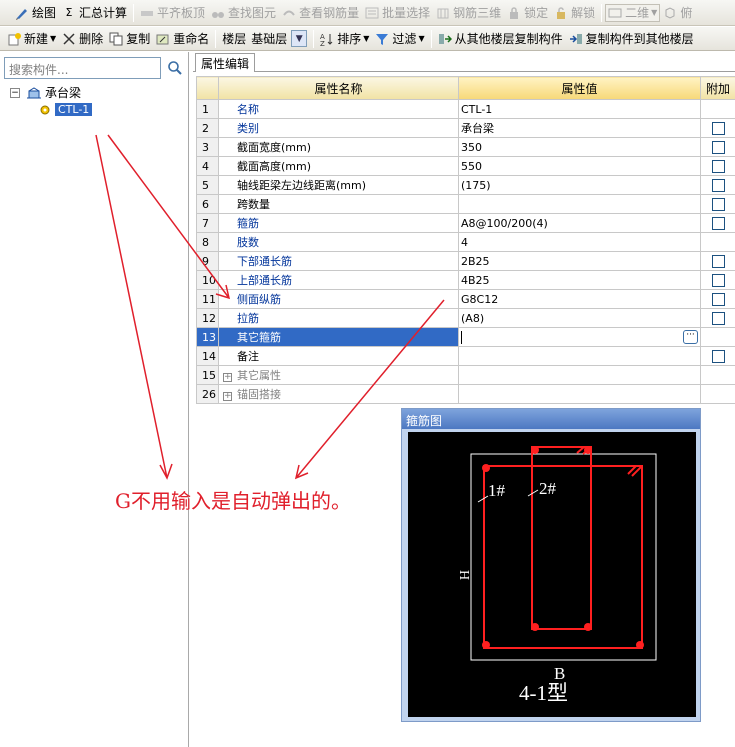 This screenshot has width=735, height=747. Describe the element at coordinates (579, 88) in the screenshot. I see `header-property-value: 属性值` at that location.